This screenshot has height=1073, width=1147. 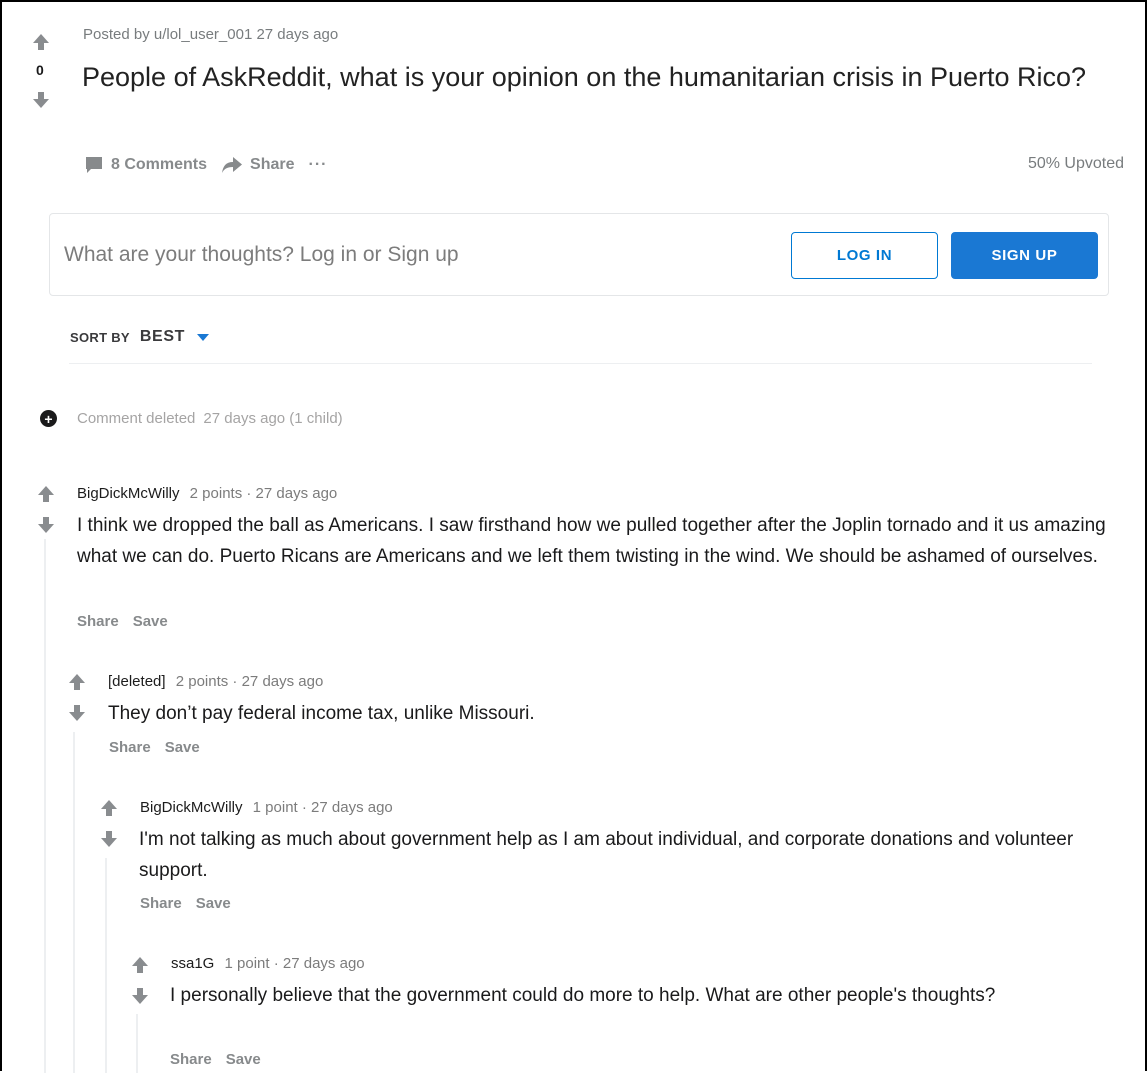 What do you see at coordinates (192, 963) in the screenshot?
I see `comment-author: ssa1G` at bounding box center [192, 963].